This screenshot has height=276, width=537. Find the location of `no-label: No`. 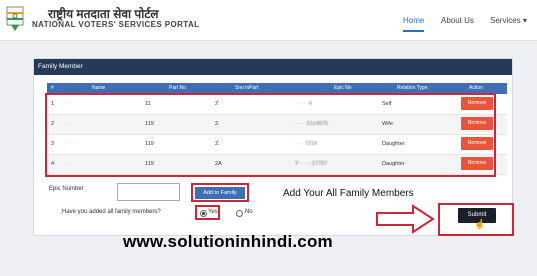

no-label: No is located at coordinates (249, 212).